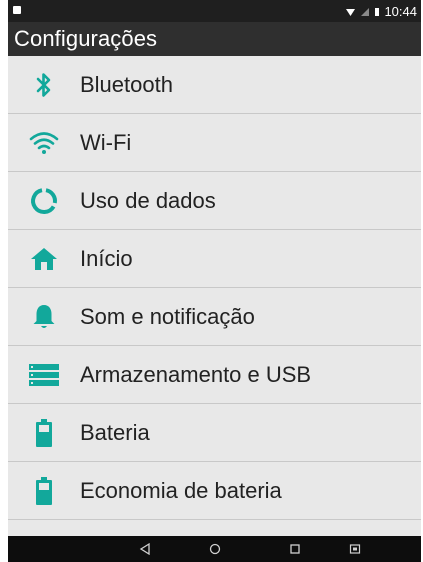  What do you see at coordinates (44, 201) in the screenshot?
I see `data-usage-icon` at bounding box center [44, 201].